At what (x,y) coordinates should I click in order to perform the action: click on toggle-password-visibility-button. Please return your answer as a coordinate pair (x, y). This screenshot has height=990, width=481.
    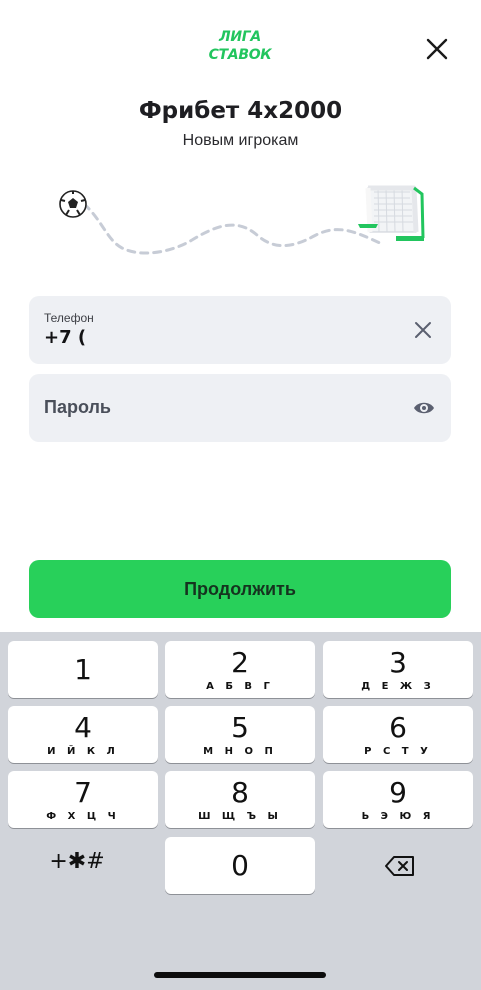
    Looking at the image, I should click on (423, 408).